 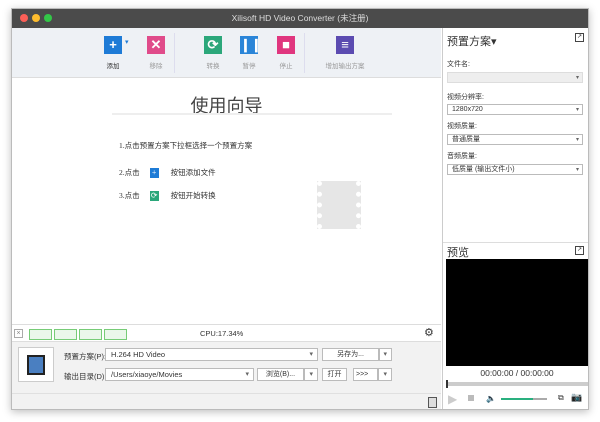 What do you see at coordinates (179, 374) in the screenshot?
I see `output-folder-select: /Users/xiaoye/Movies` at bounding box center [179, 374].